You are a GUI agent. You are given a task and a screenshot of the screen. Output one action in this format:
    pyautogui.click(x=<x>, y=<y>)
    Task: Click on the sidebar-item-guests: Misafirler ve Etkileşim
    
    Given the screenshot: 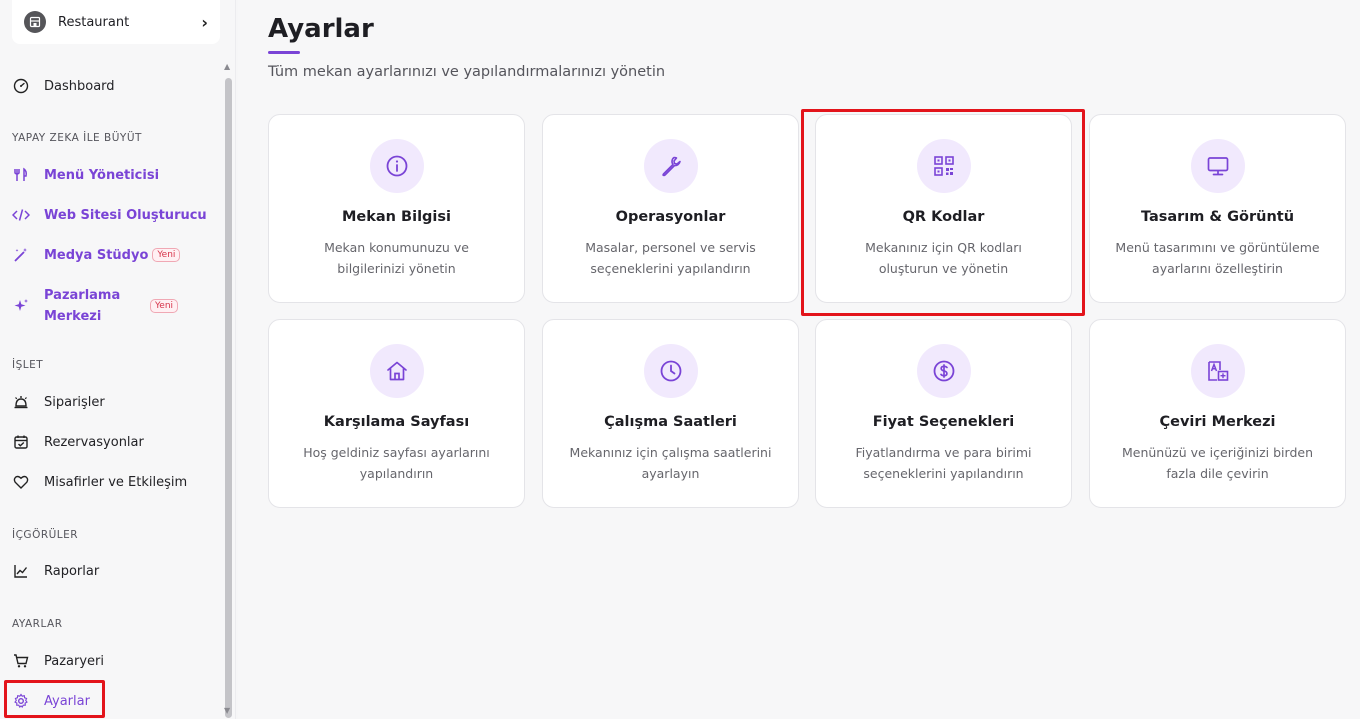 What is the action you would take?
    pyautogui.click(x=111, y=482)
    